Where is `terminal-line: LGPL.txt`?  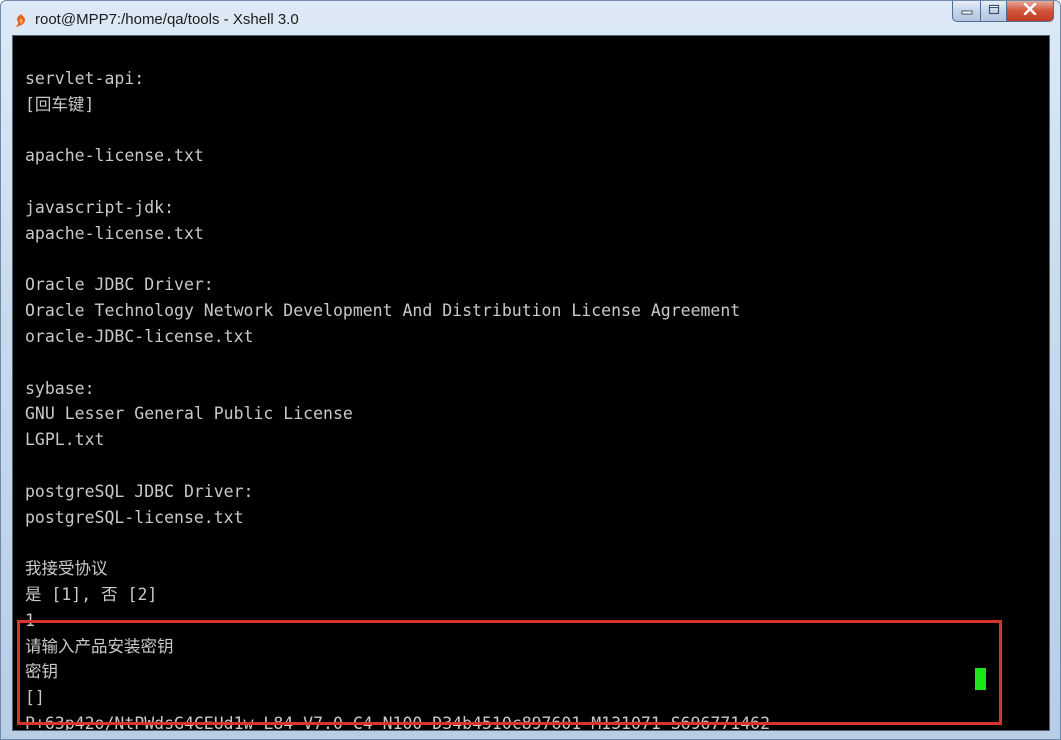 terminal-line: LGPL.txt is located at coordinates (65, 440).